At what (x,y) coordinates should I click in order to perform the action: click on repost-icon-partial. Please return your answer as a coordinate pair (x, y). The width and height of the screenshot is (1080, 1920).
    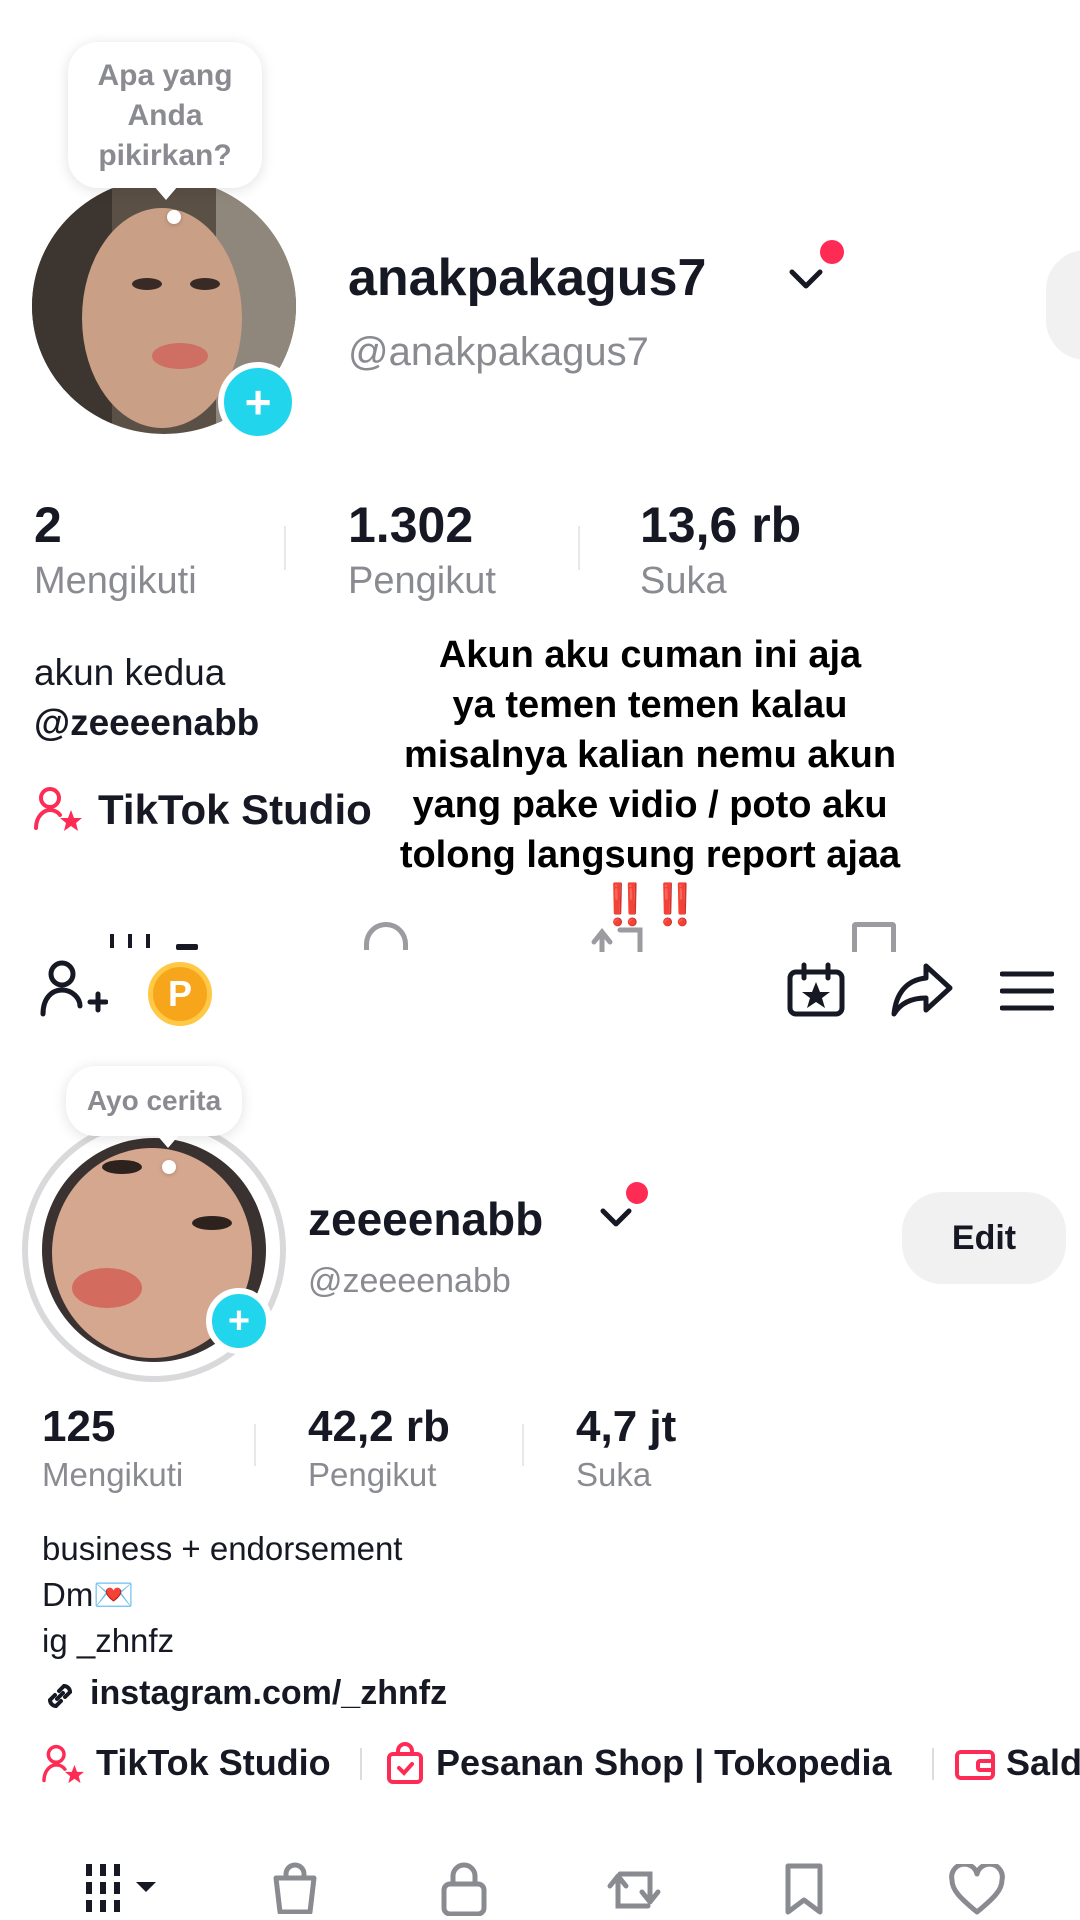
    Looking at the image, I should click on (617, 939).